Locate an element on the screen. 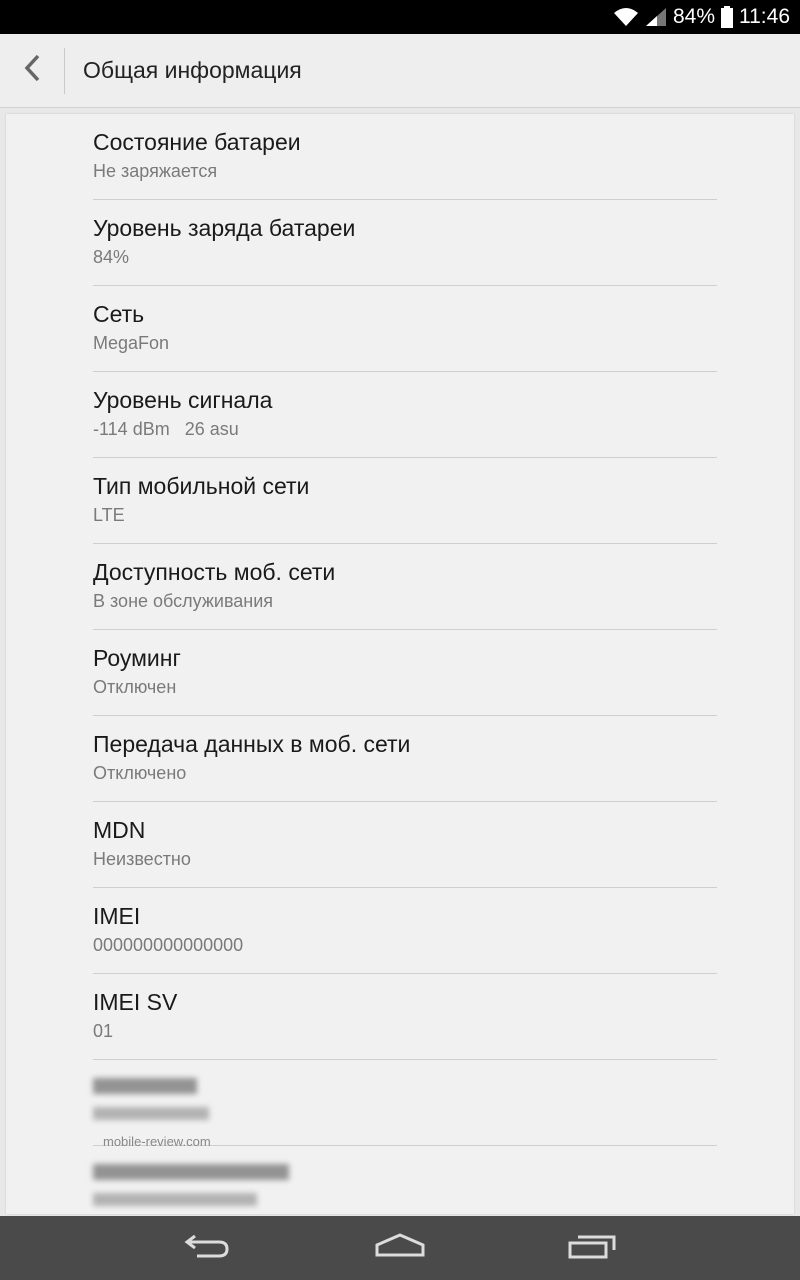 Image resolution: width=800 pixels, height=1280 pixels. item-title: Уровень заряда батареи is located at coordinates (224, 228).